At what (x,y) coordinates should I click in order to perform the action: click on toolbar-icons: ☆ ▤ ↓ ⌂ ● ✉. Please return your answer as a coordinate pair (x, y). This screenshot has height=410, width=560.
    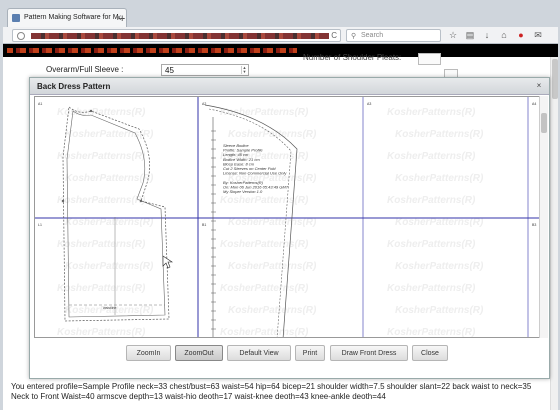
    Looking at the image, I should click on (495, 35).